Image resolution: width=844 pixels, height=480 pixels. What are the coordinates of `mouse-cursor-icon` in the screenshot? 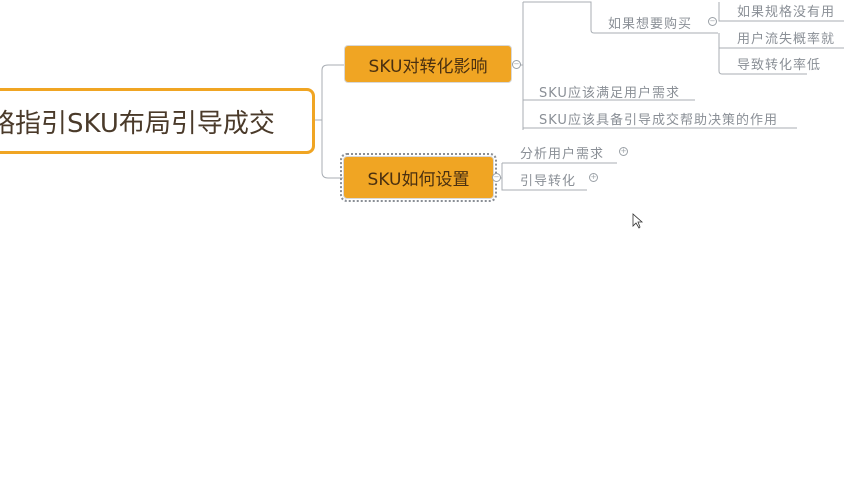 It's located at (638, 221).